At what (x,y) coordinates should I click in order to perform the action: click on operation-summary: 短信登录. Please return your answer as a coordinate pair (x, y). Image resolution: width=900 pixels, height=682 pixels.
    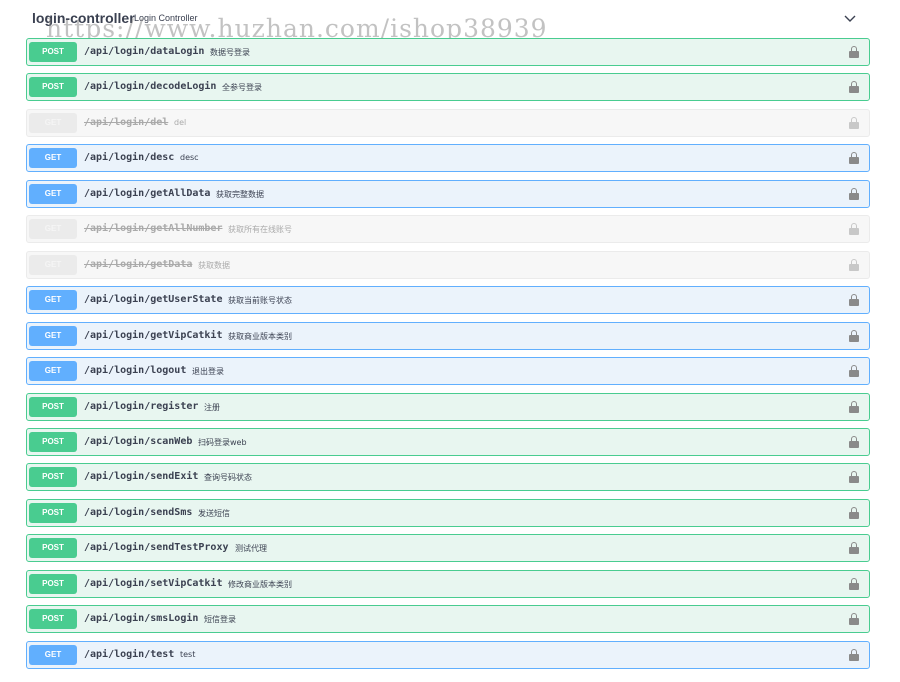
    Looking at the image, I should click on (220, 619).